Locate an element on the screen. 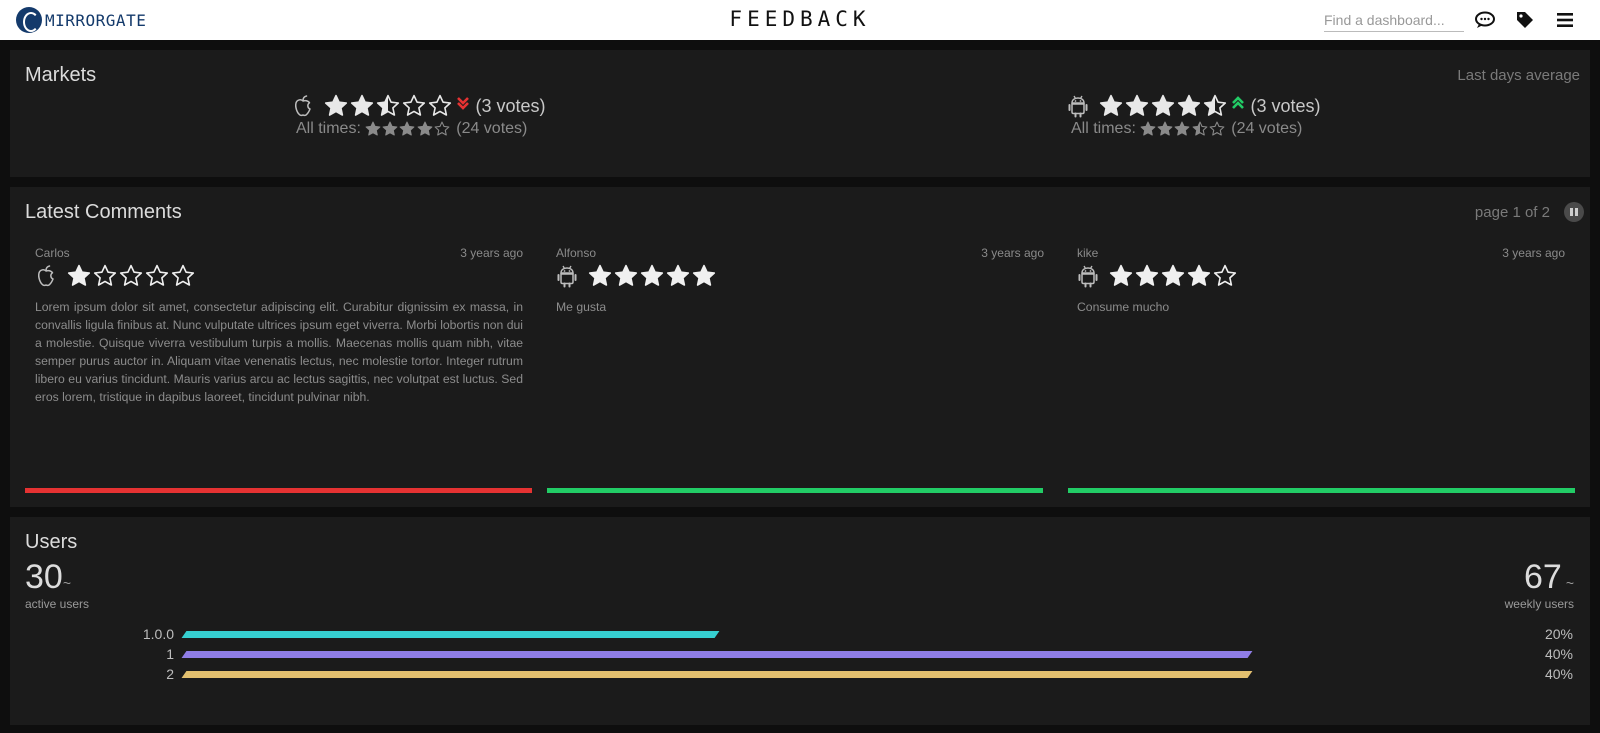  version-label: 1.0.0 is located at coordinates (158, 634).